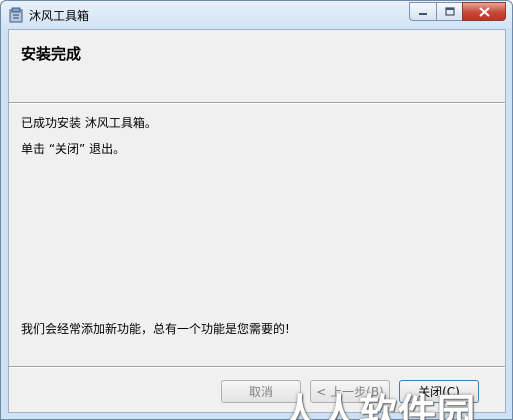  I want to click on footer-divider-highlight, so click(257, 367).